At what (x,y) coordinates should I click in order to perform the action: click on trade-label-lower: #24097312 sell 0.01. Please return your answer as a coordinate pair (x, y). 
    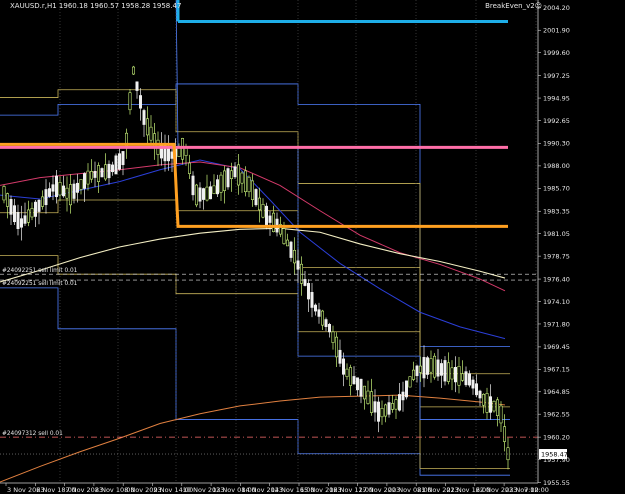
    Looking at the image, I should click on (32, 434).